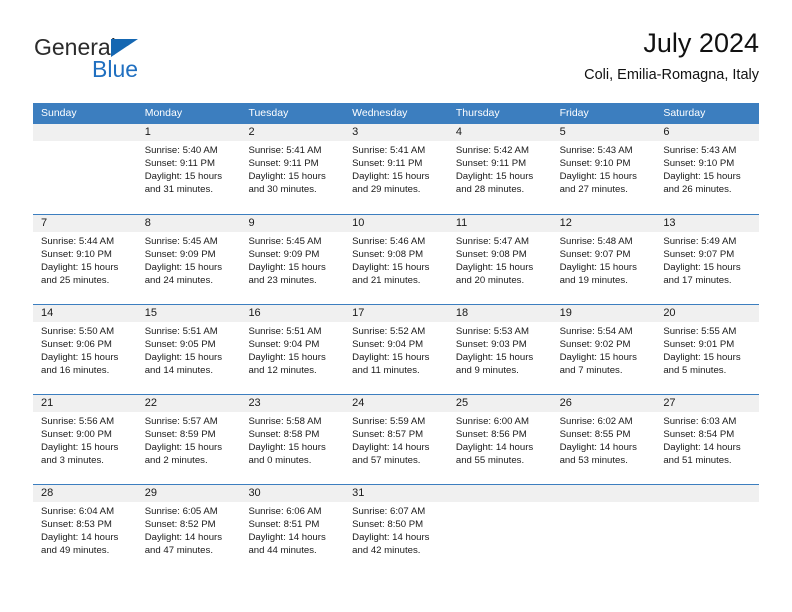  Describe the element at coordinates (180, 345) in the screenshot. I see `sunset-time: Sunset: 9:05 PM` at that location.